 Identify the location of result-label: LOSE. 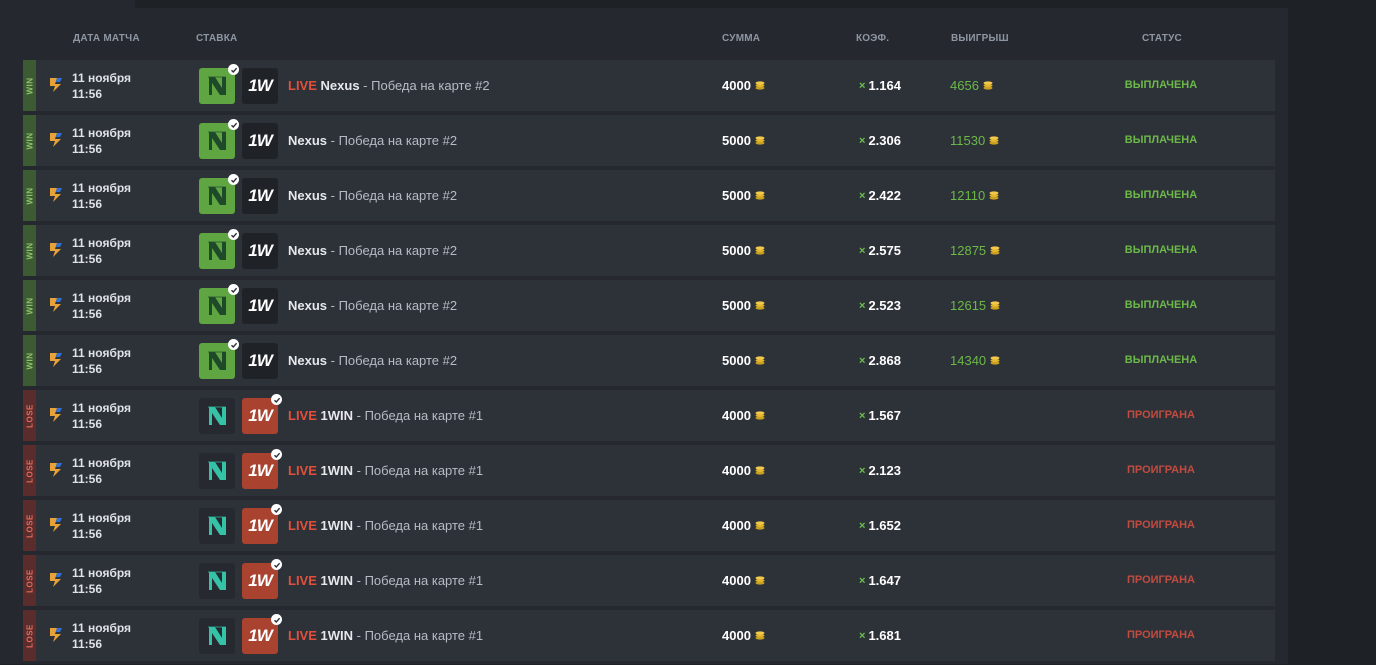
(29, 635).